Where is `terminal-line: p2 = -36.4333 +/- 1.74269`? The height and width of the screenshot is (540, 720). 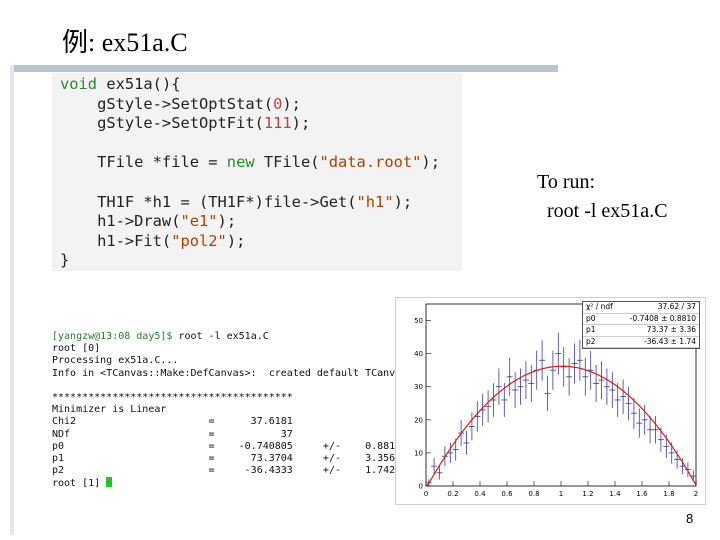
terminal-line: p2 = -36.4333 +/- 1.74269 is located at coordinates (224, 471).